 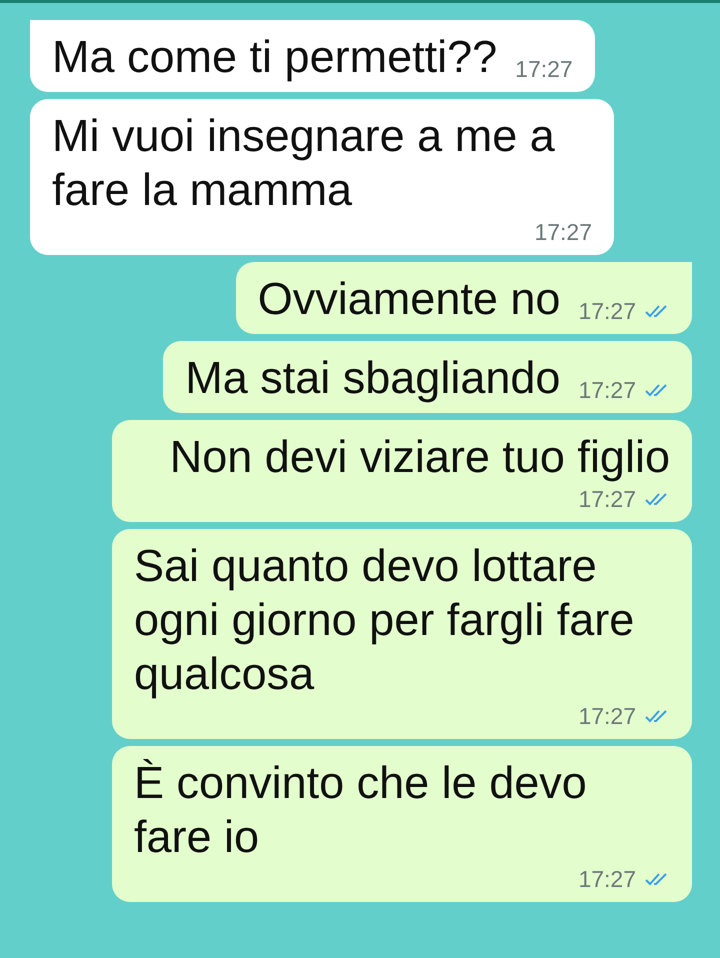 I want to click on message-text: Ma come ti permetti??, so click(x=275, y=57).